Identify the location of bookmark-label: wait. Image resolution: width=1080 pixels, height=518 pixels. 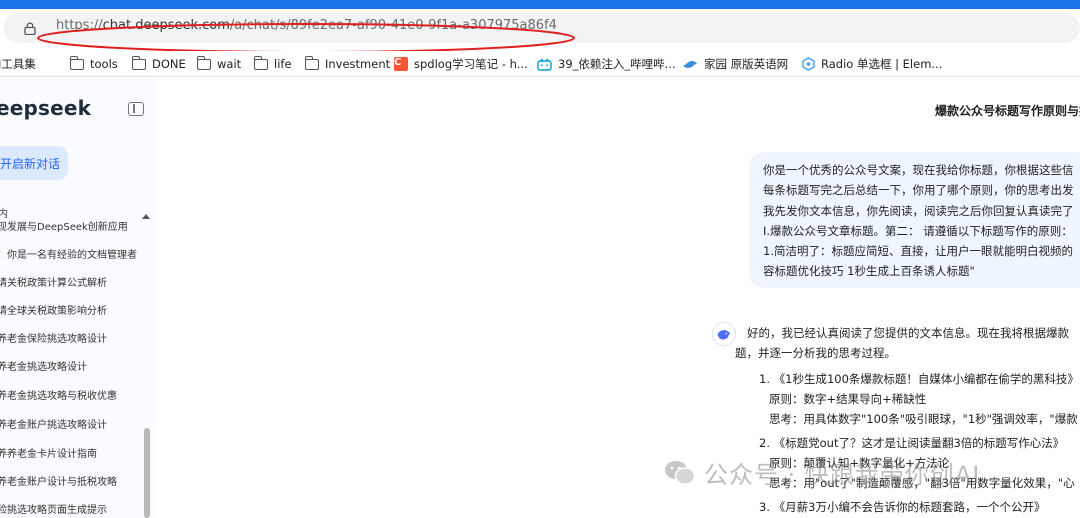
(229, 64).